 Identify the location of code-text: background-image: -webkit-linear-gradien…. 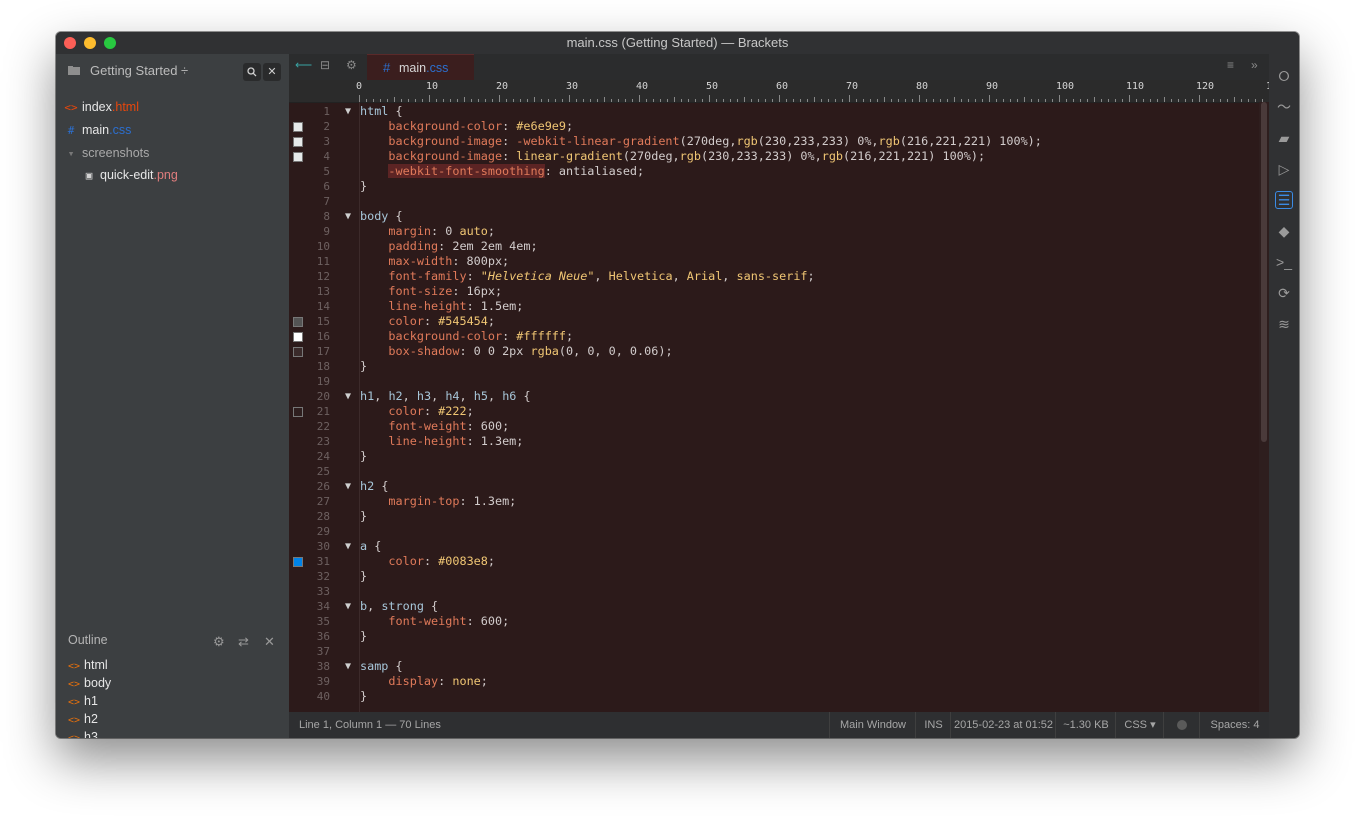
(700, 141).